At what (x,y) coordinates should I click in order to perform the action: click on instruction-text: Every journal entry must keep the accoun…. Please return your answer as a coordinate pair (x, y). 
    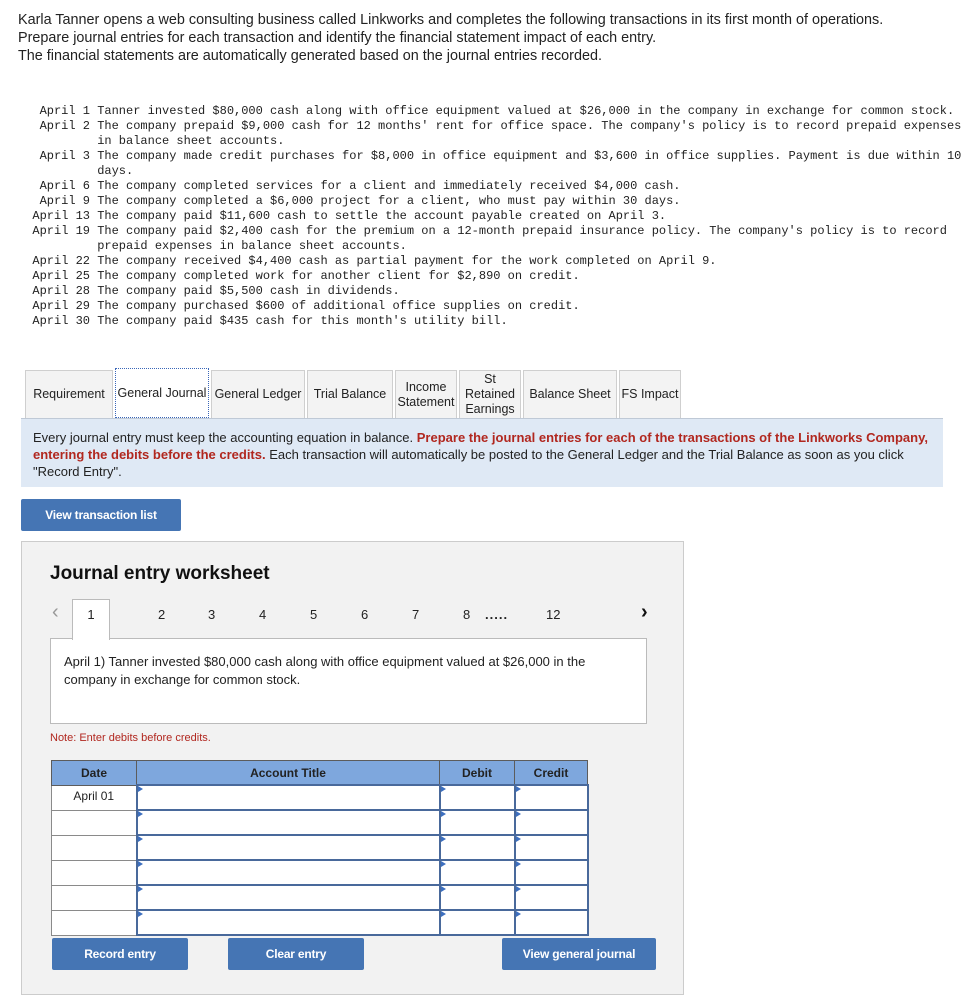
    Looking at the image, I should click on (225, 437).